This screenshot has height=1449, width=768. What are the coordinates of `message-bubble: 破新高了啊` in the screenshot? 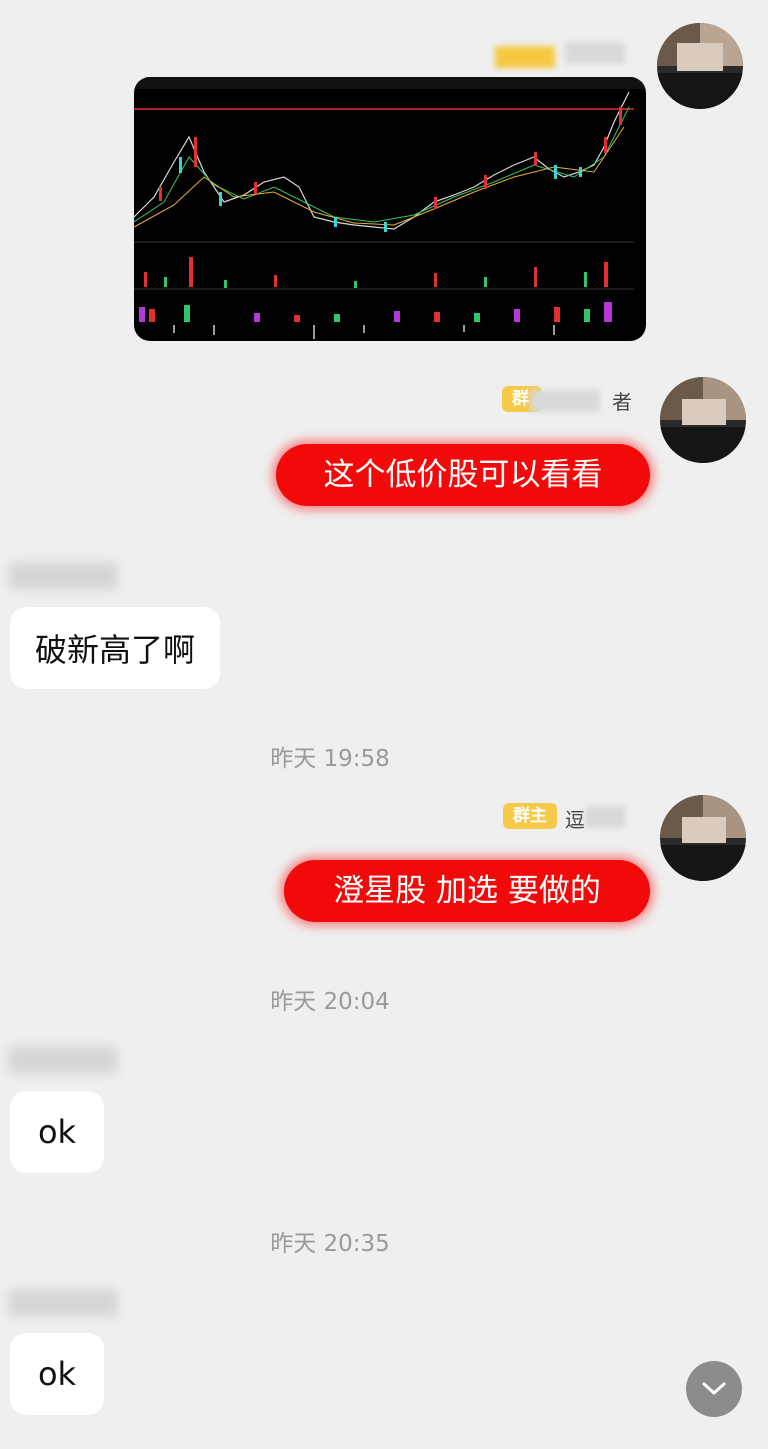 It's located at (115, 648).